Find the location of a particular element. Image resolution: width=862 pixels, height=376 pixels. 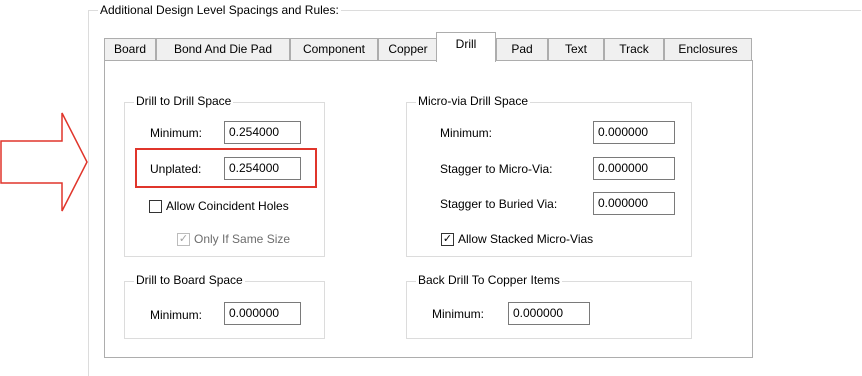

back-drill-minimum-label: Minimum: is located at coordinates (458, 314).